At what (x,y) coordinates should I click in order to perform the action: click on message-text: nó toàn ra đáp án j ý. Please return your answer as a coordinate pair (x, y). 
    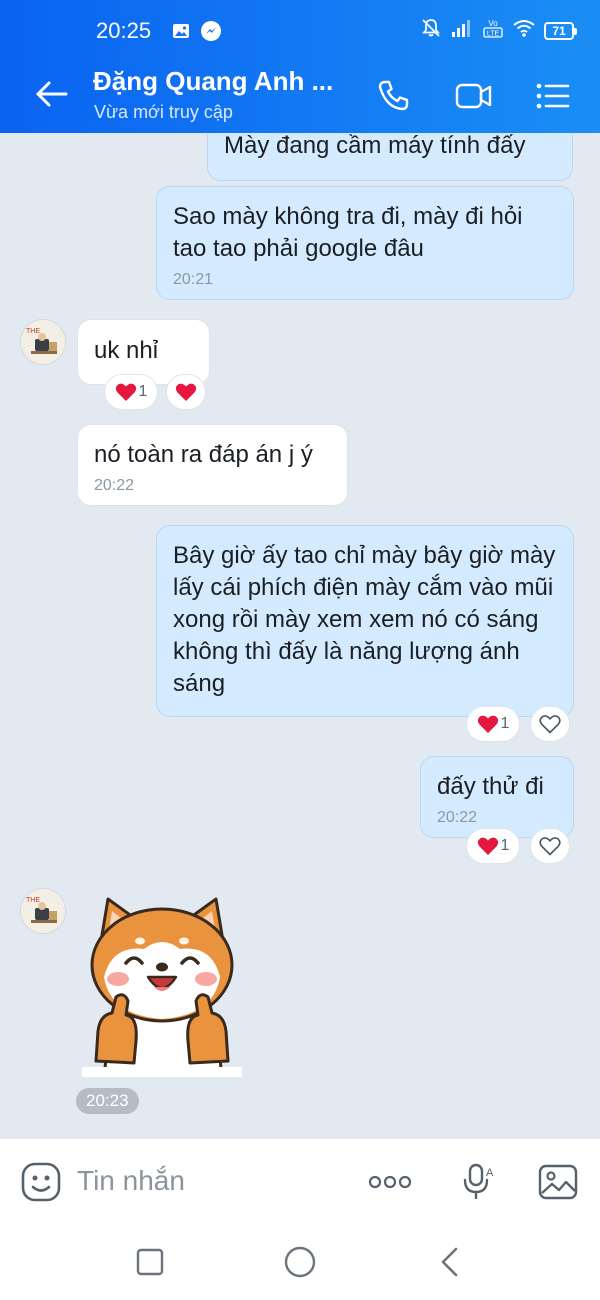
    Looking at the image, I should click on (203, 454).